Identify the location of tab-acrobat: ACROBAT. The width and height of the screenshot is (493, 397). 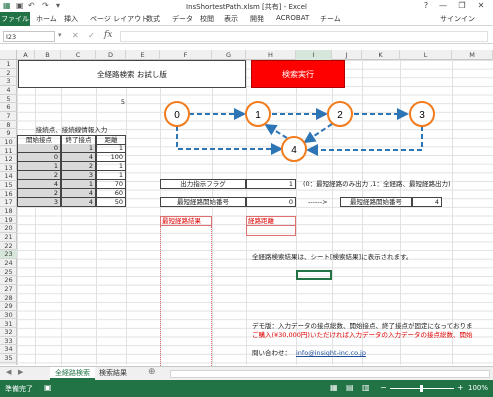
(292, 18).